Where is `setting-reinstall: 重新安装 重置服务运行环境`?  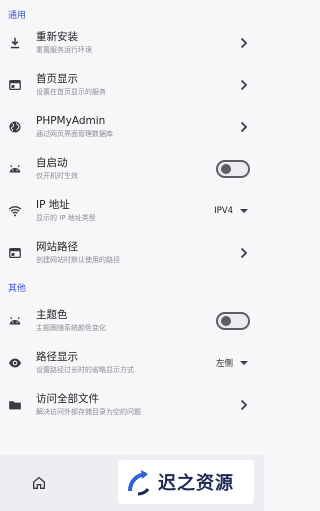
setting-reinstall: 重新安装 重置服务运行环境 is located at coordinates (132, 43).